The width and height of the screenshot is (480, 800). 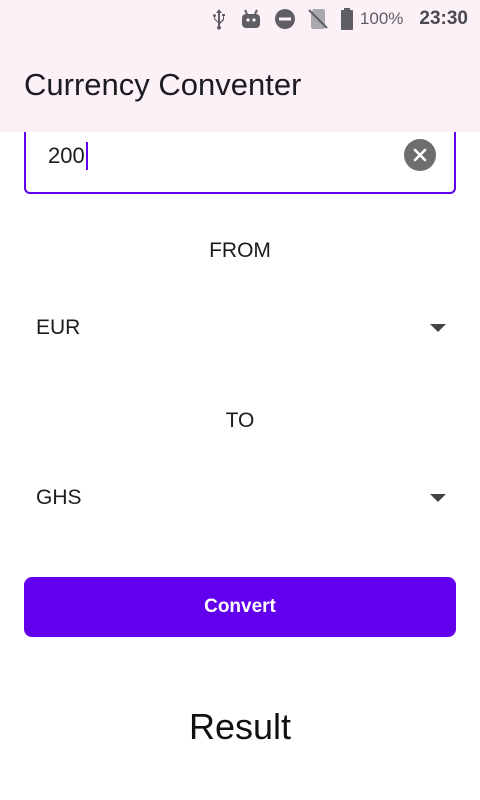 I want to click on amount-input-value: 200, so click(x=66, y=156).